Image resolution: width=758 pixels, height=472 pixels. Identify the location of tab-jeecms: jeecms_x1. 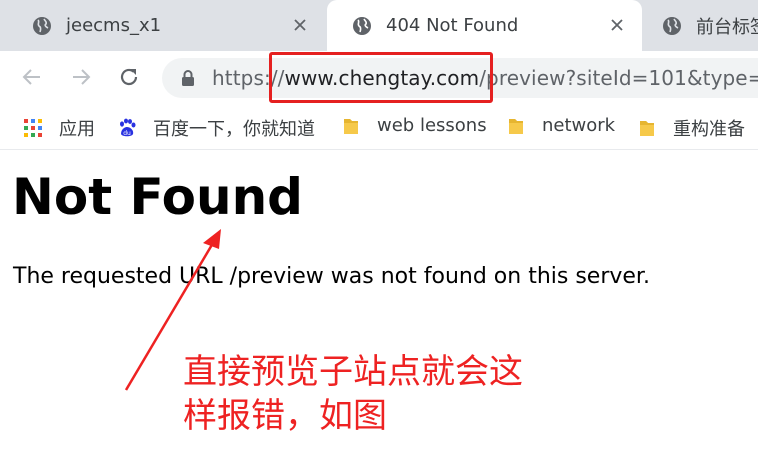
(162, 25).